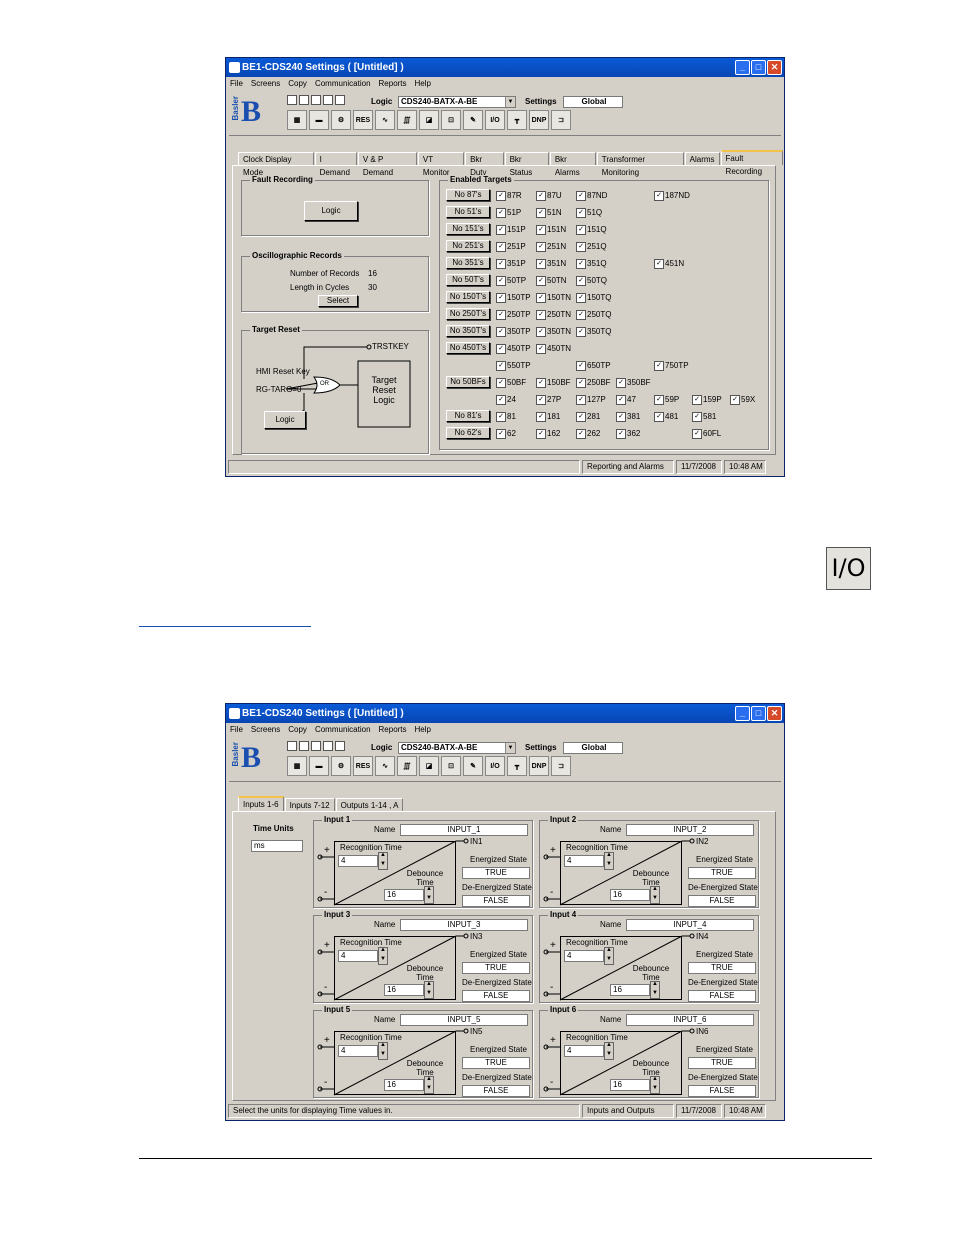 This screenshot has height=1235, width=954. I want to click on timer-icon: ◪, so click(429, 120).